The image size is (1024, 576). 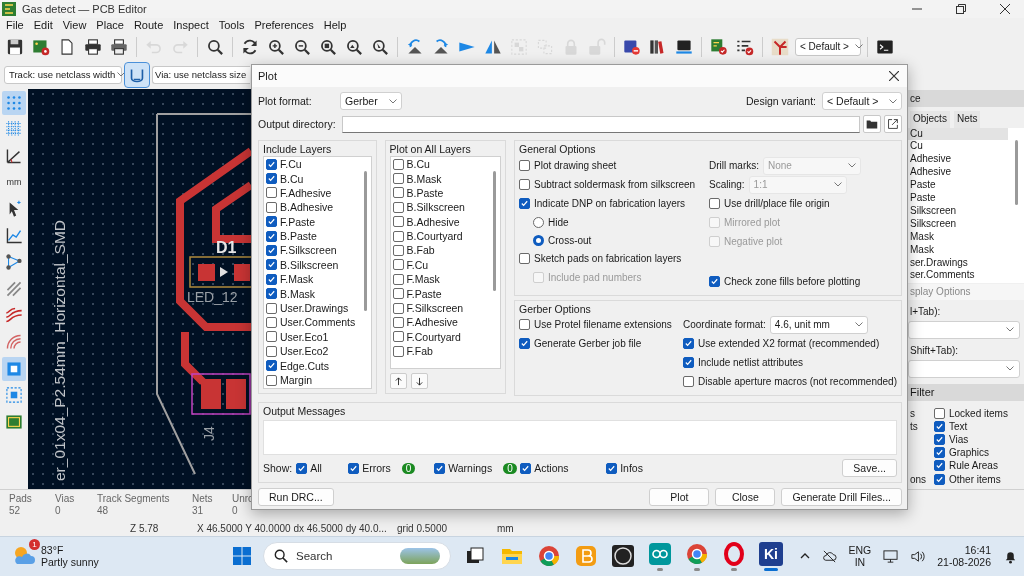 I want to click on option-label: Cross-out, so click(x=570, y=240).